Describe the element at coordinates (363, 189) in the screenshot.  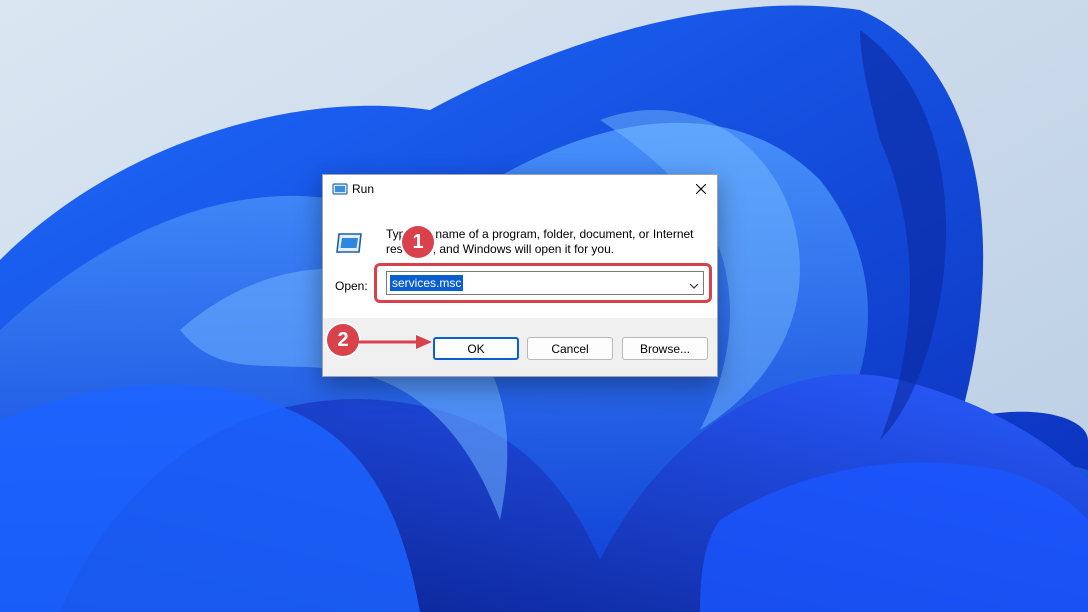
I see `window-title: Run` at that location.